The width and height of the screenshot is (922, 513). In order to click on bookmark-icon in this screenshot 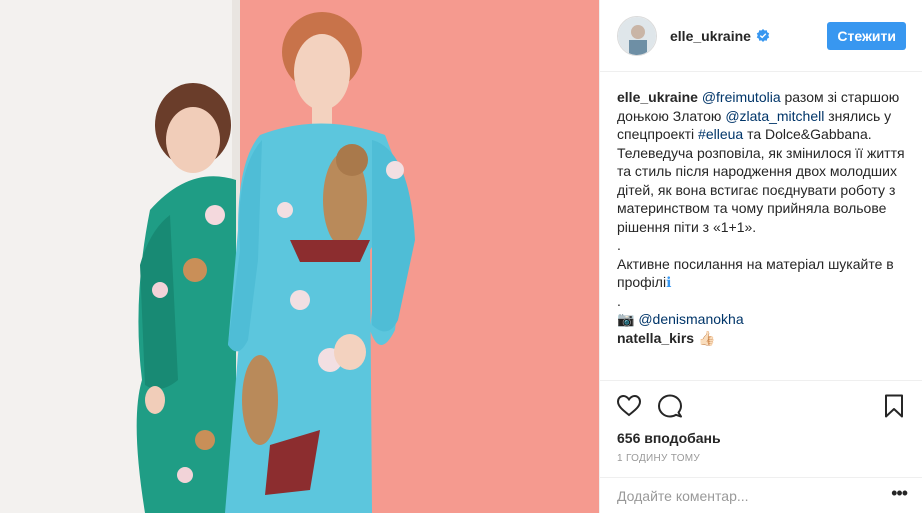, I will do `click(894, 406)`.